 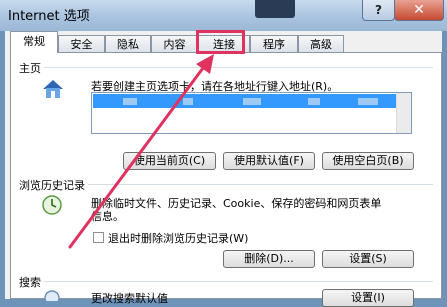 What do you see at coordinates (226, 67) in the screenshot?
I see `homepage-group-line` at bounding box center [226, 67].